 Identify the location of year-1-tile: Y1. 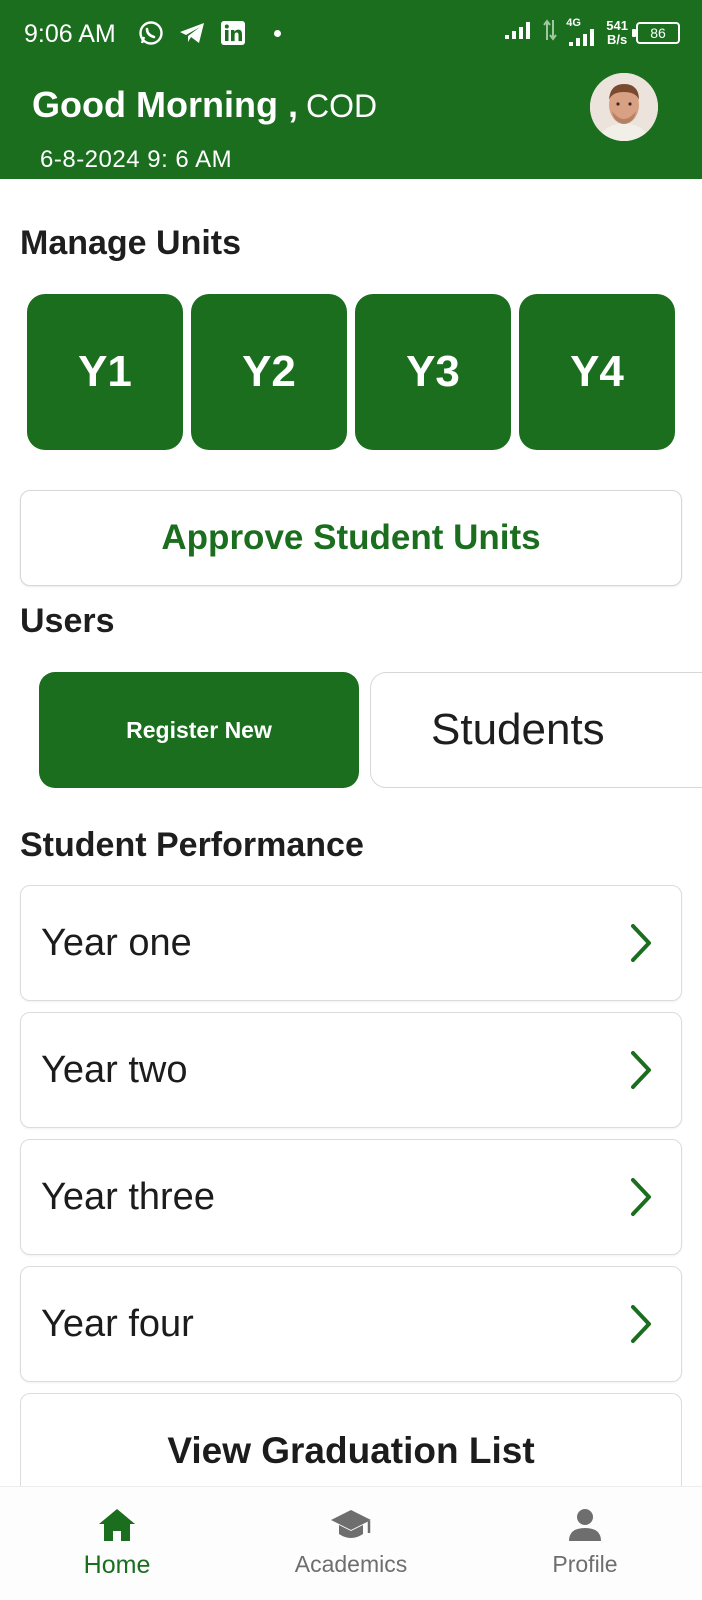
(105, 372).